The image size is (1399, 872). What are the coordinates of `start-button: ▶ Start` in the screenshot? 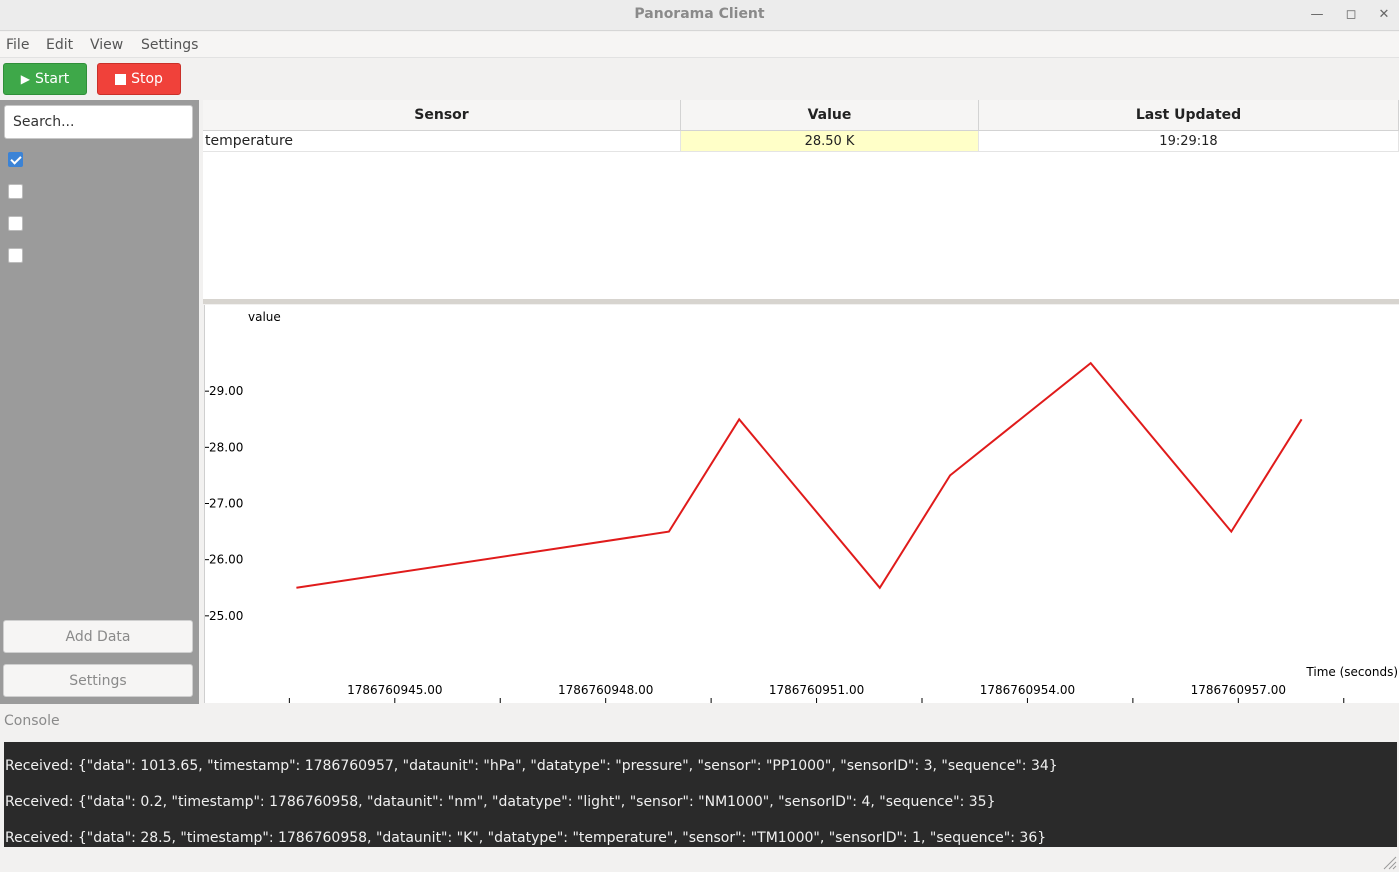 It's located at (45, 79).